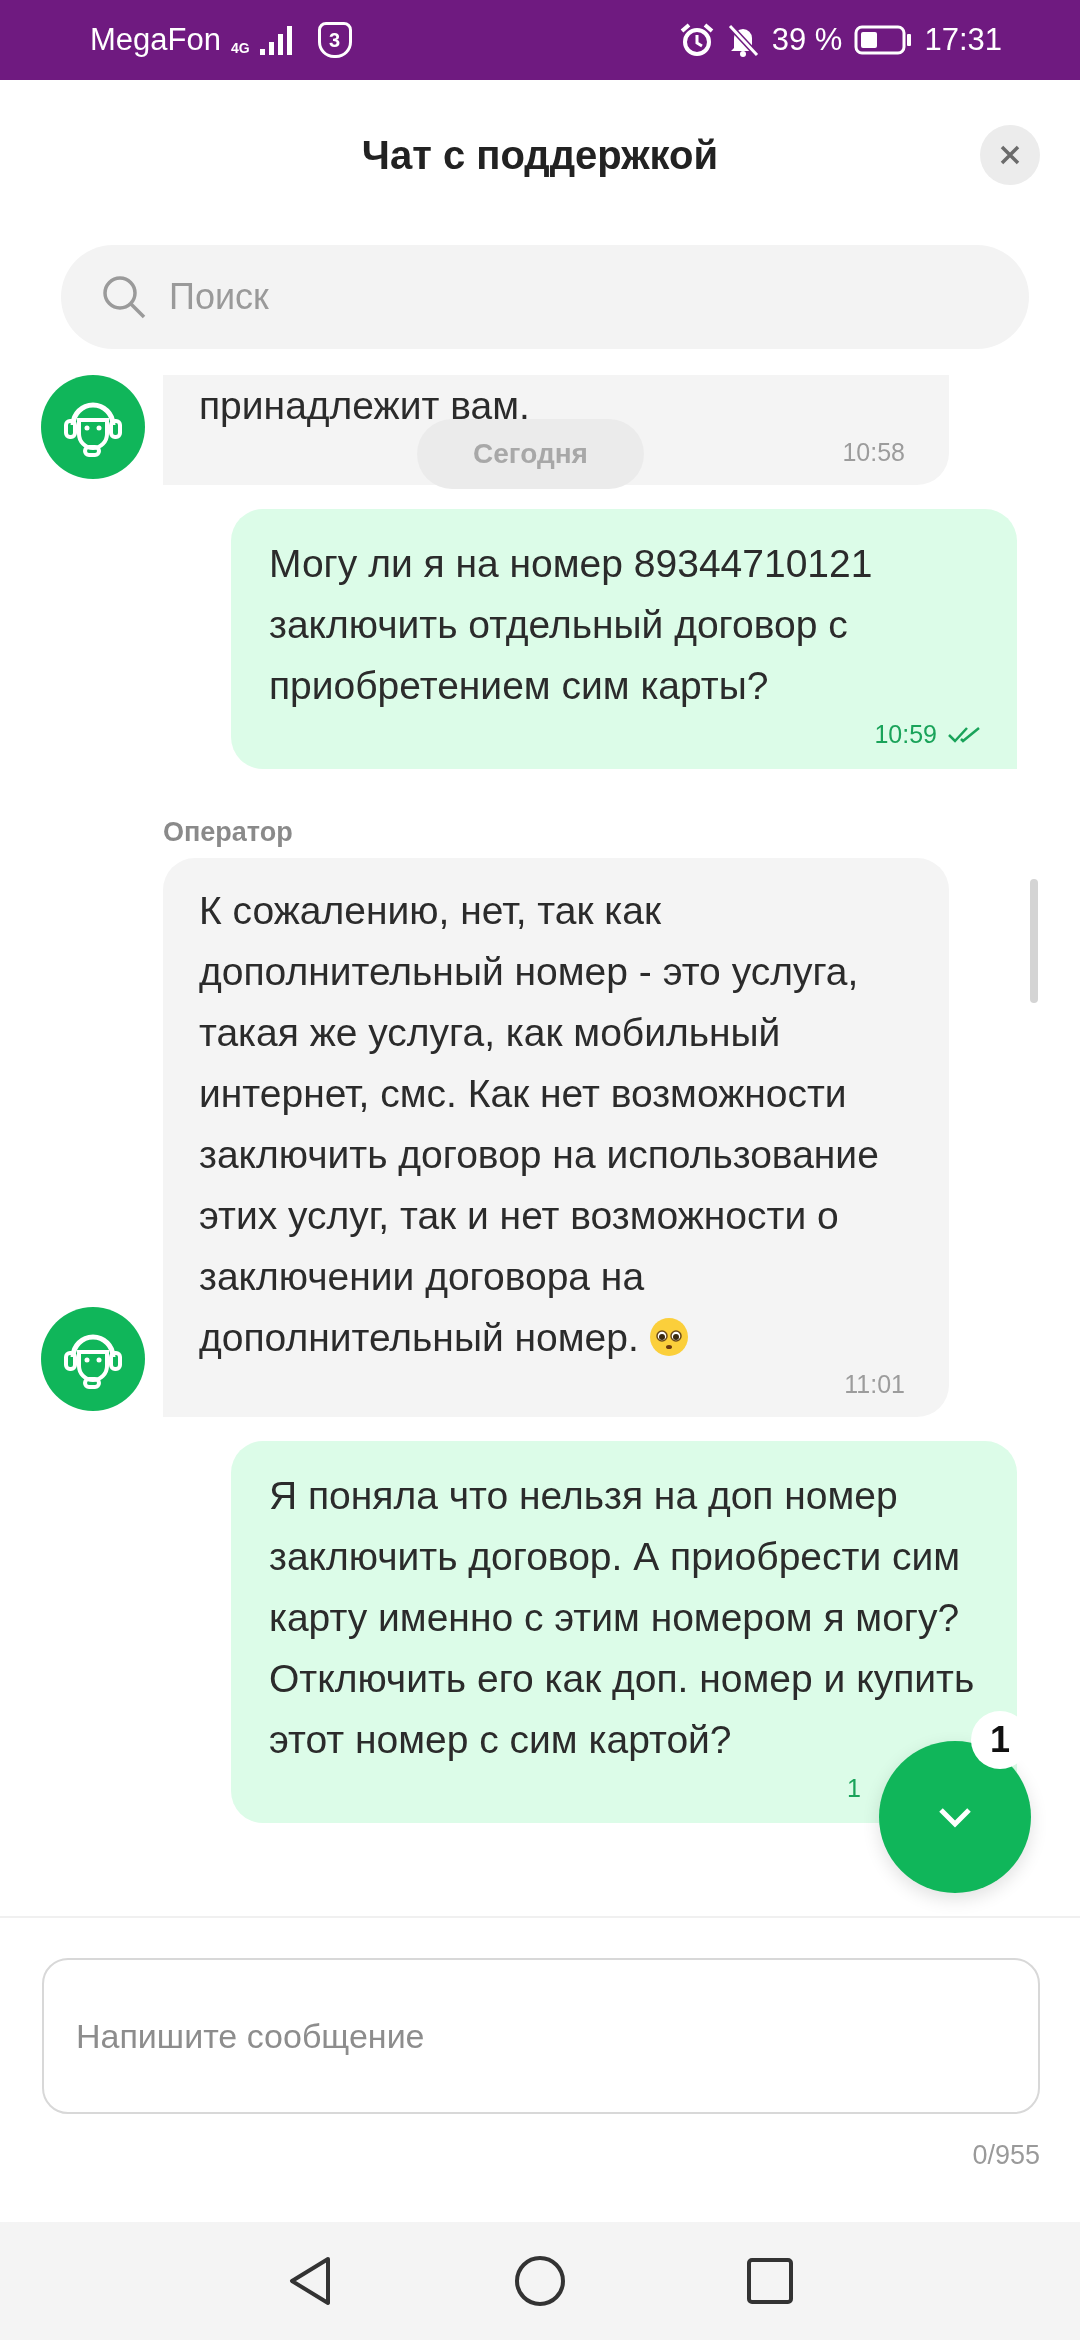 The width and height of the screenshot is (1080, 2340). What do you see at coordinates (124, 297) in the screenshot?
I see `search-icon` at bounding box center [124, 297].